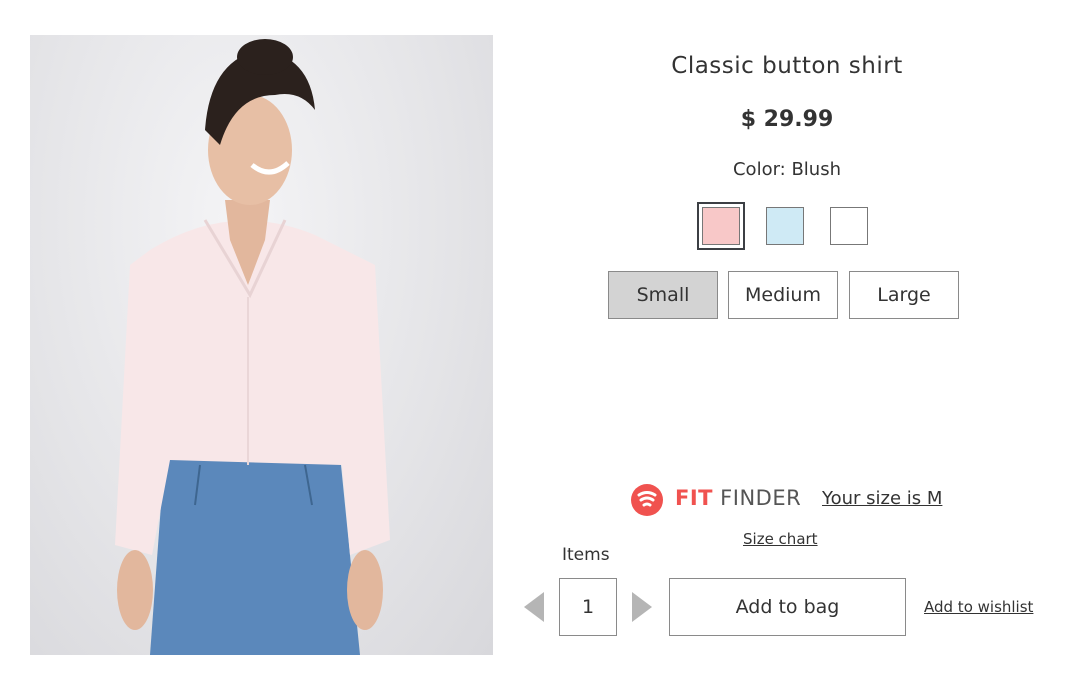 This screenshot has width=1080, height=698. I want to click on selected-color-label: Color: Blush, so click(786, 169).